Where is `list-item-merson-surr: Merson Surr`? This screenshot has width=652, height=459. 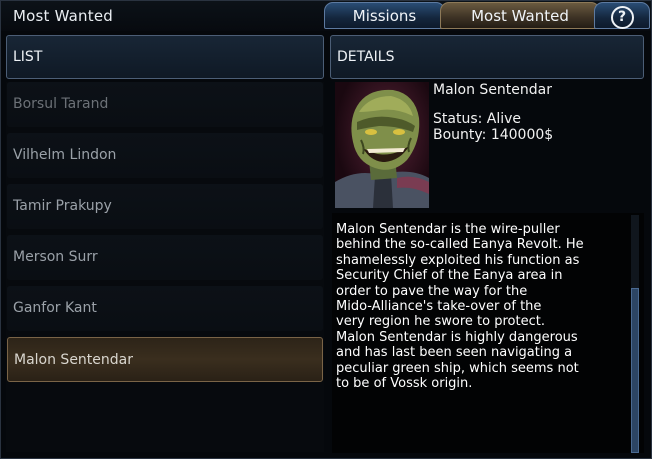 list-item-merson-surr: Merson Surr is located at coordinates (165, 257).